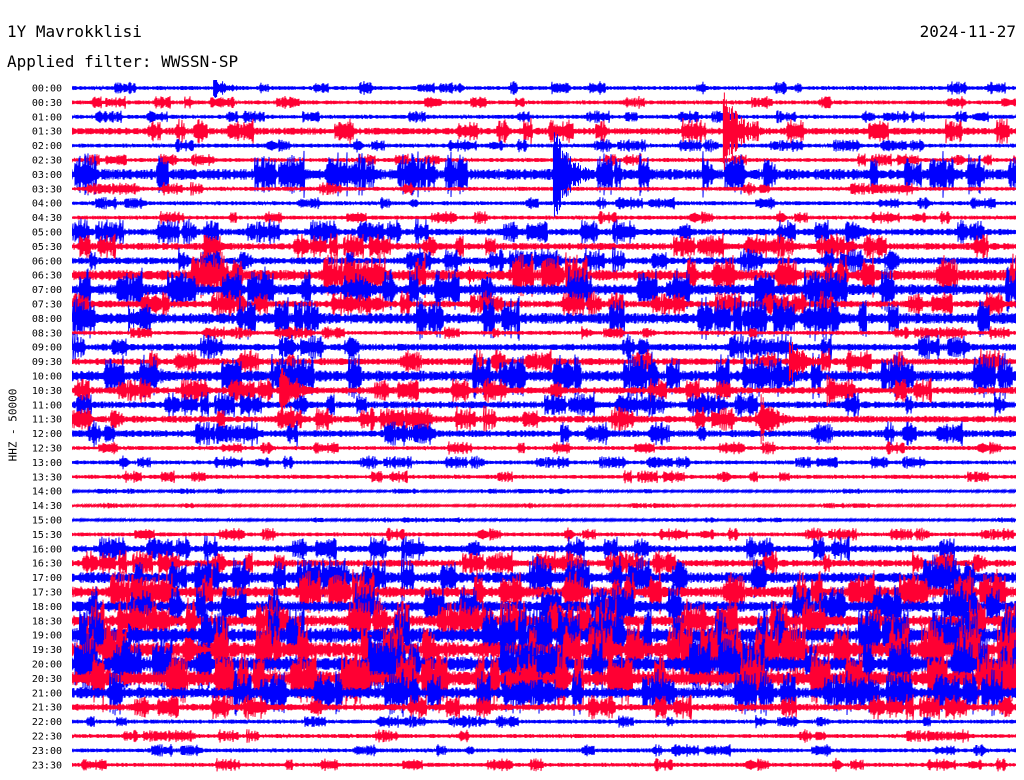 The image size is (1024, 780). I want to click on time-tick-label: 04:00, so click(47, 204).